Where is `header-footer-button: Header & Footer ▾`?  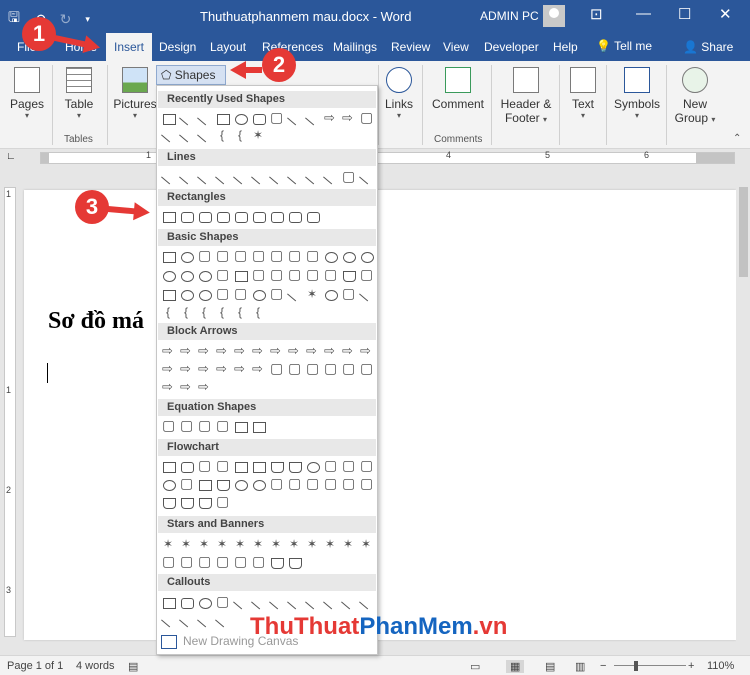
header-footer-button: Header & Footer ▾ is located at coordinates (526, 96).